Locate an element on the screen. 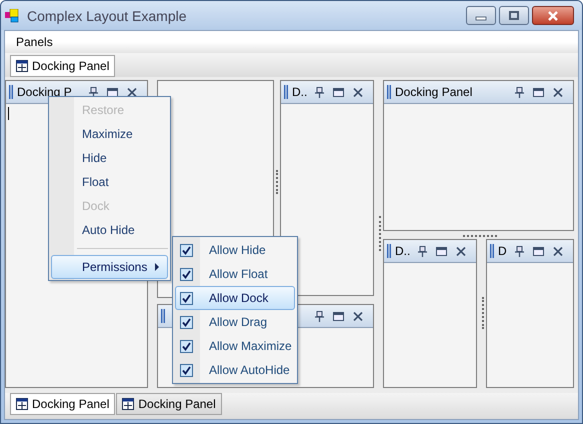 This screenshot has width=583, height=424. menu-item: Auto Hide is located at coordinates (109, 230).